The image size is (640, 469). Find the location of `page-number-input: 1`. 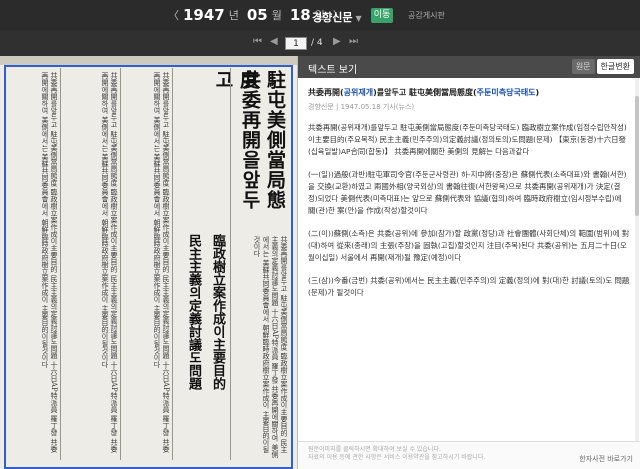

page-number-input: 1 is located at coordinates (296, 43).